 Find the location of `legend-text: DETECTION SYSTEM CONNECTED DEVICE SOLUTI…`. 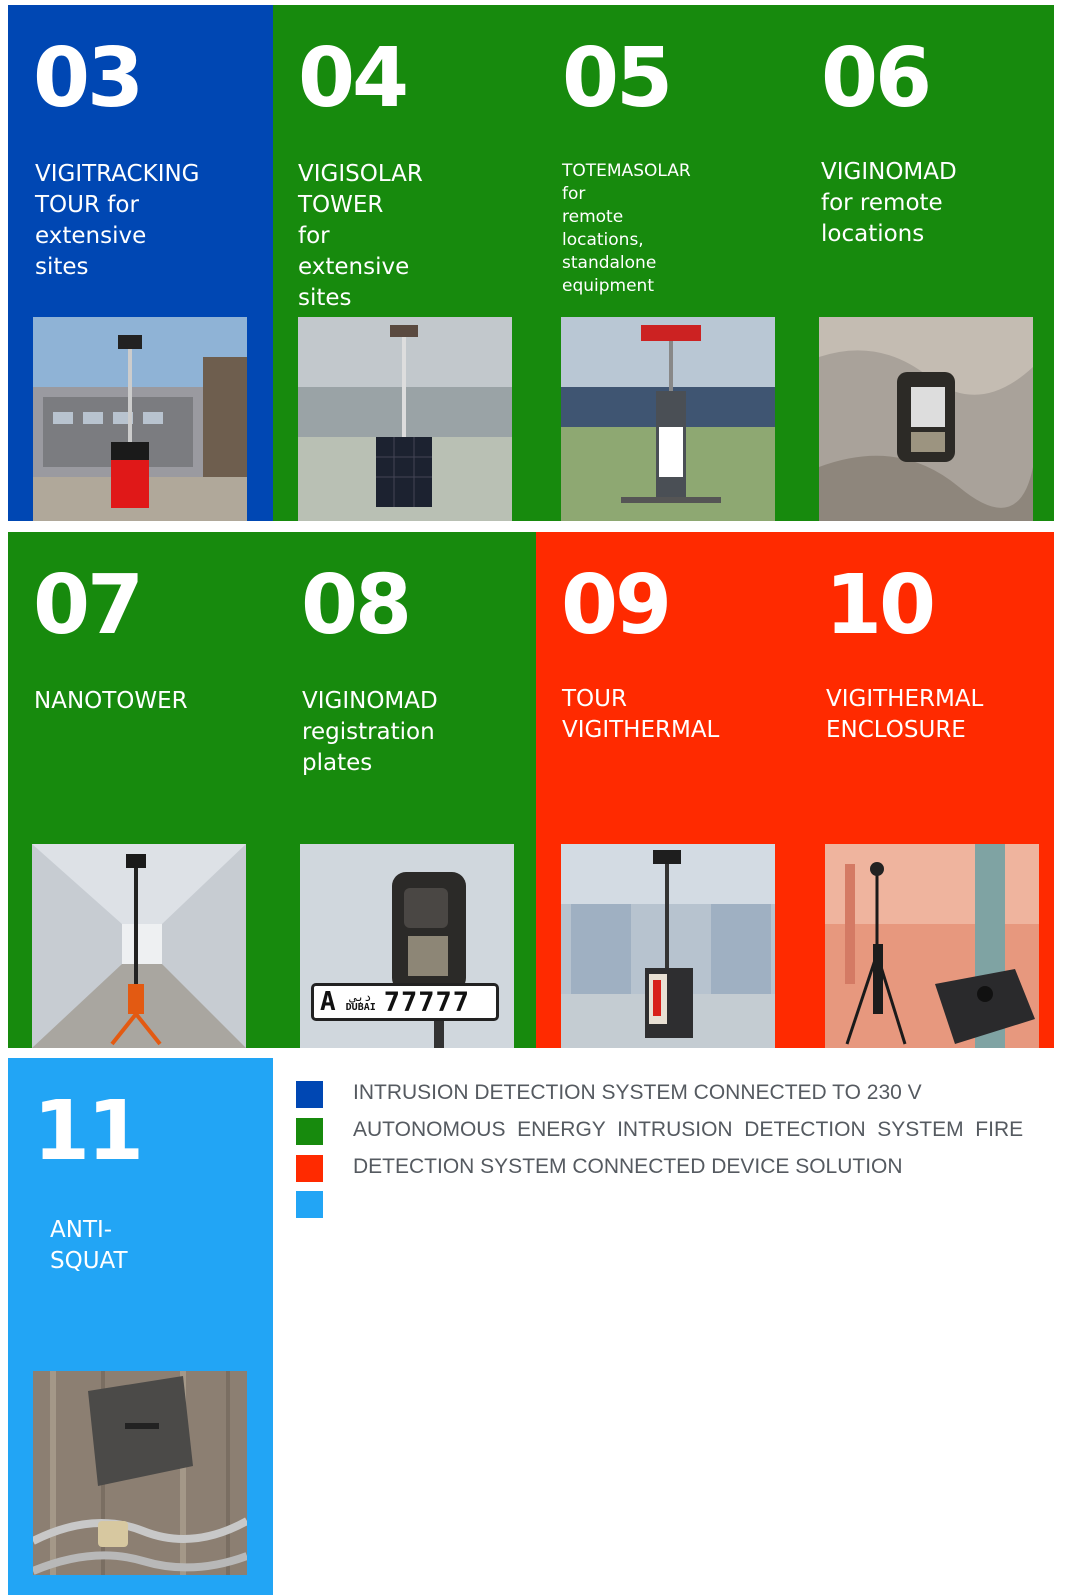

legend-text: DETECTION SYSTEM CONNECTED DEVICE SOLUTI… is located at coordinates (628, 1166).